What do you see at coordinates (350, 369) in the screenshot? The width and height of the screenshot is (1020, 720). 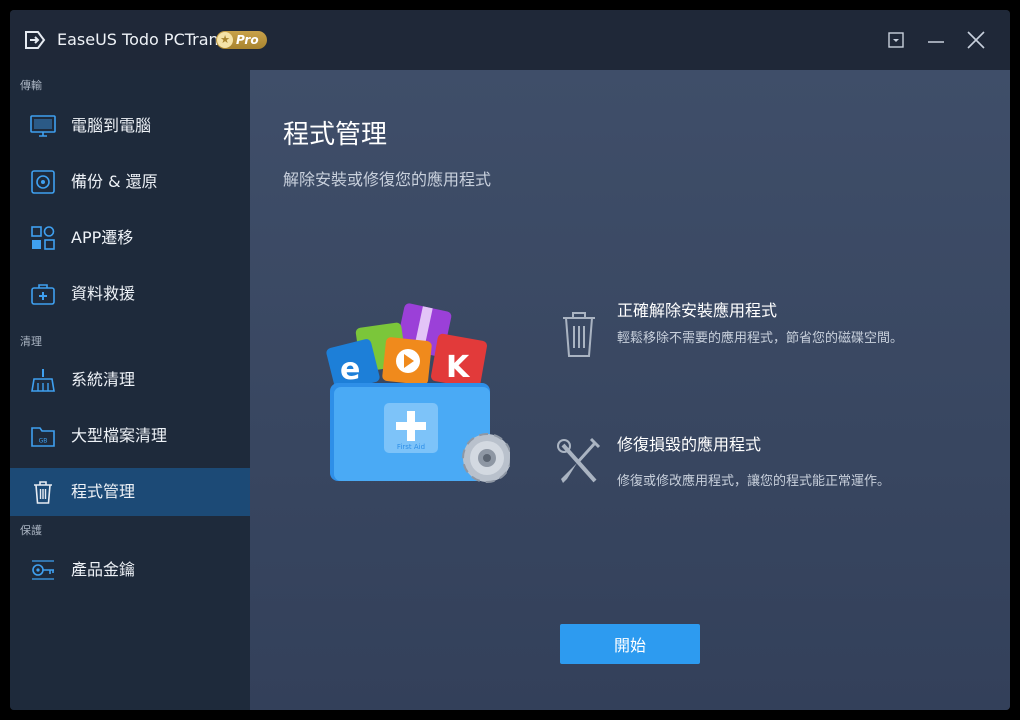 I see `ie-letter: e` at bounding box center [350, 369].